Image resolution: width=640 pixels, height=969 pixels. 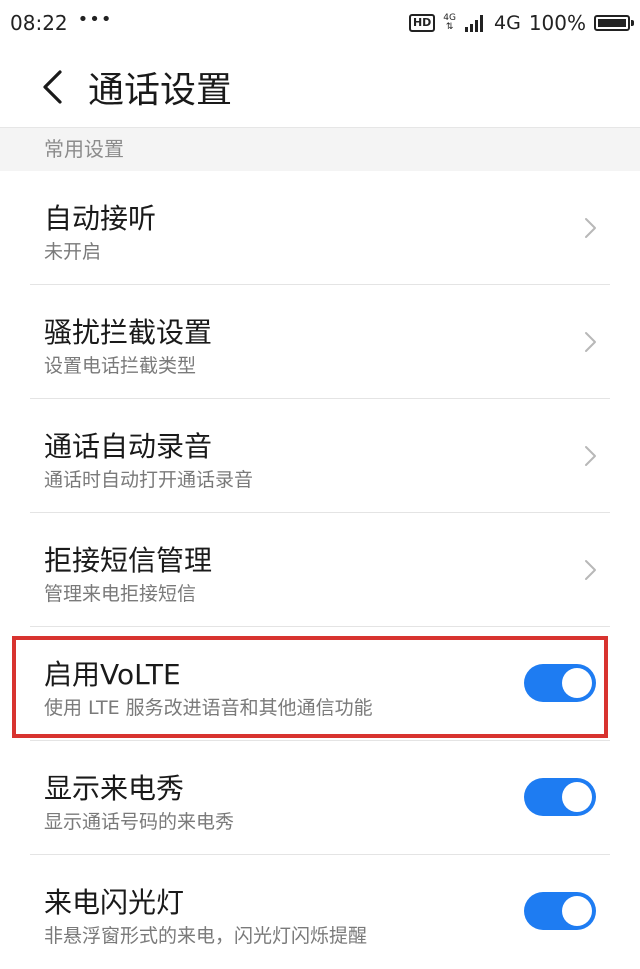 I want to click on setting-subtitle: 显示通话号码的来电秀, so click(x=139, y=822).